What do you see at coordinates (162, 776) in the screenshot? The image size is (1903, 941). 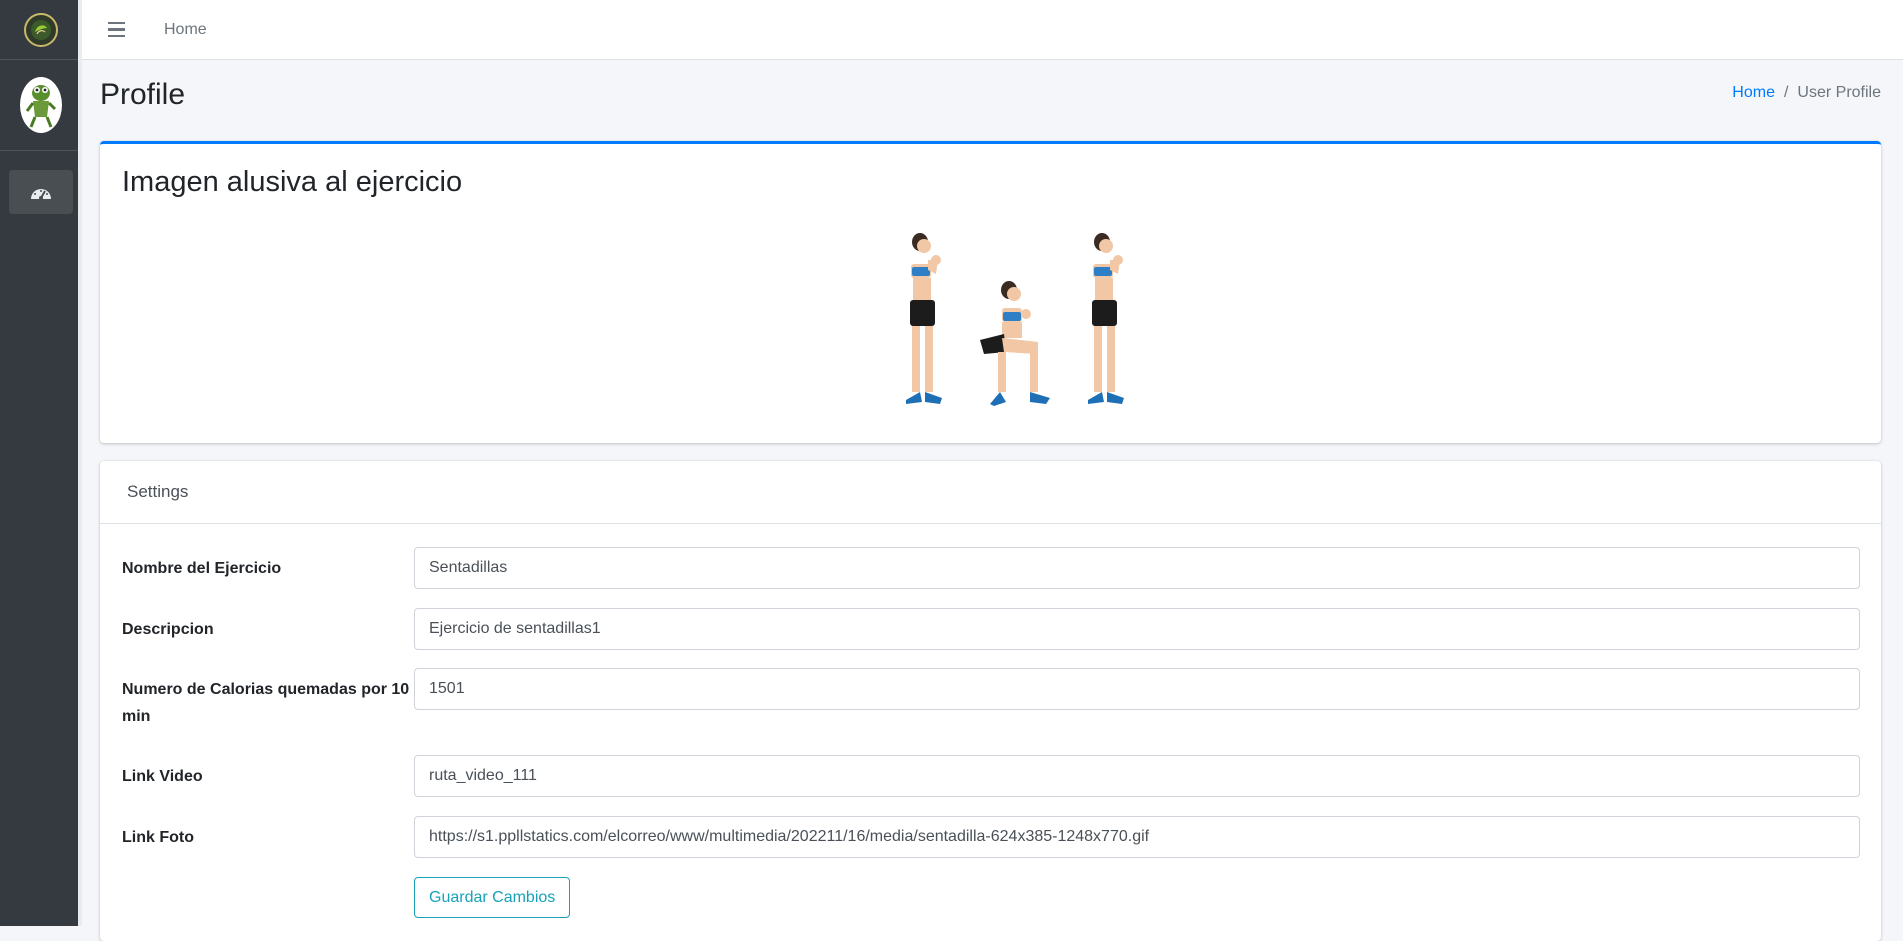 I see `link-video-label: Link Video` at bounding box center [162, 776].